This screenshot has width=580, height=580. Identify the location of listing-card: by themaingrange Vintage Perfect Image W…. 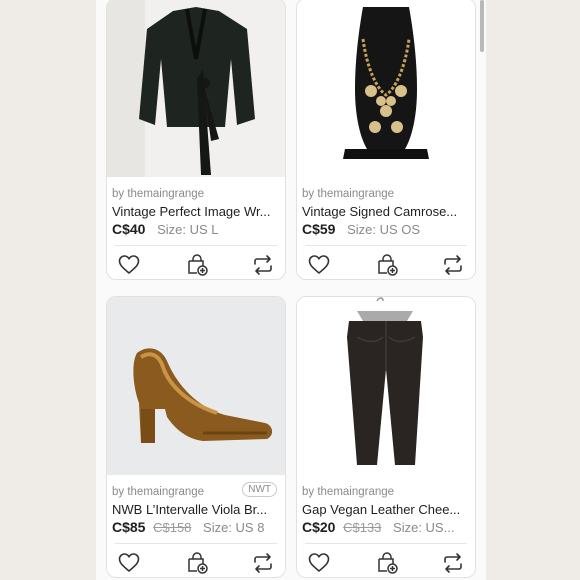
(196, 140).